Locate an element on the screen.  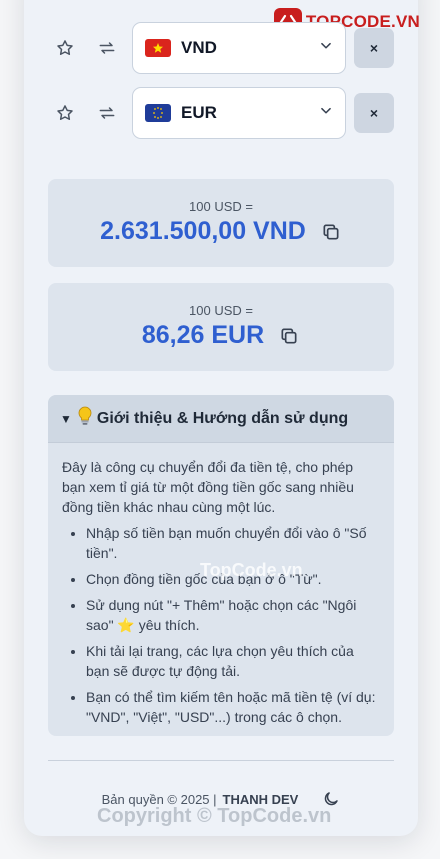
guide-toggle: ▼ Giới thiệu & Hướng dẫn sử dụng is located at coordinates (221, 419).